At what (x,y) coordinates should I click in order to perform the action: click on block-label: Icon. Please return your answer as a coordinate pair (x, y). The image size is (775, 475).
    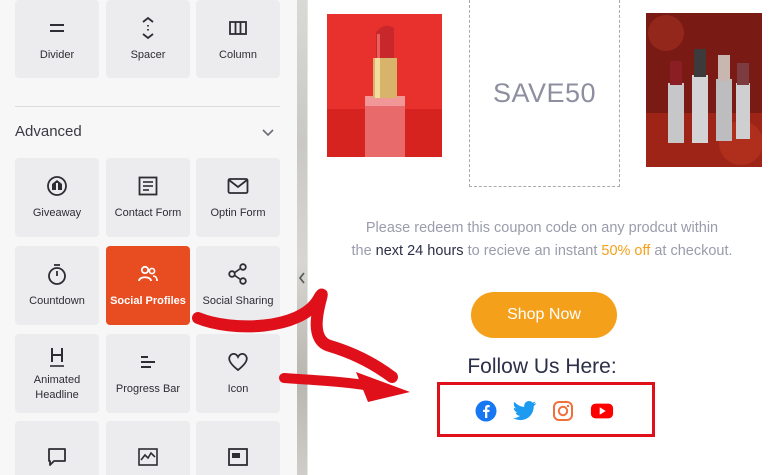
    Looking at the image, I should click on (238, 389).